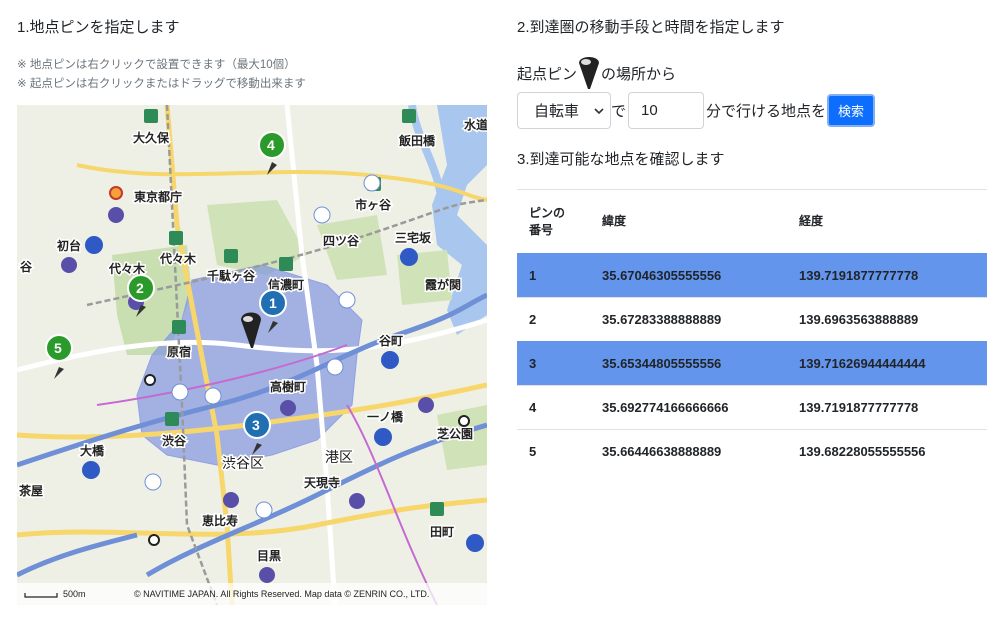 This screenshot has height=619, width=1008. I want to click on label-suido: 水道, so click(475, 124).